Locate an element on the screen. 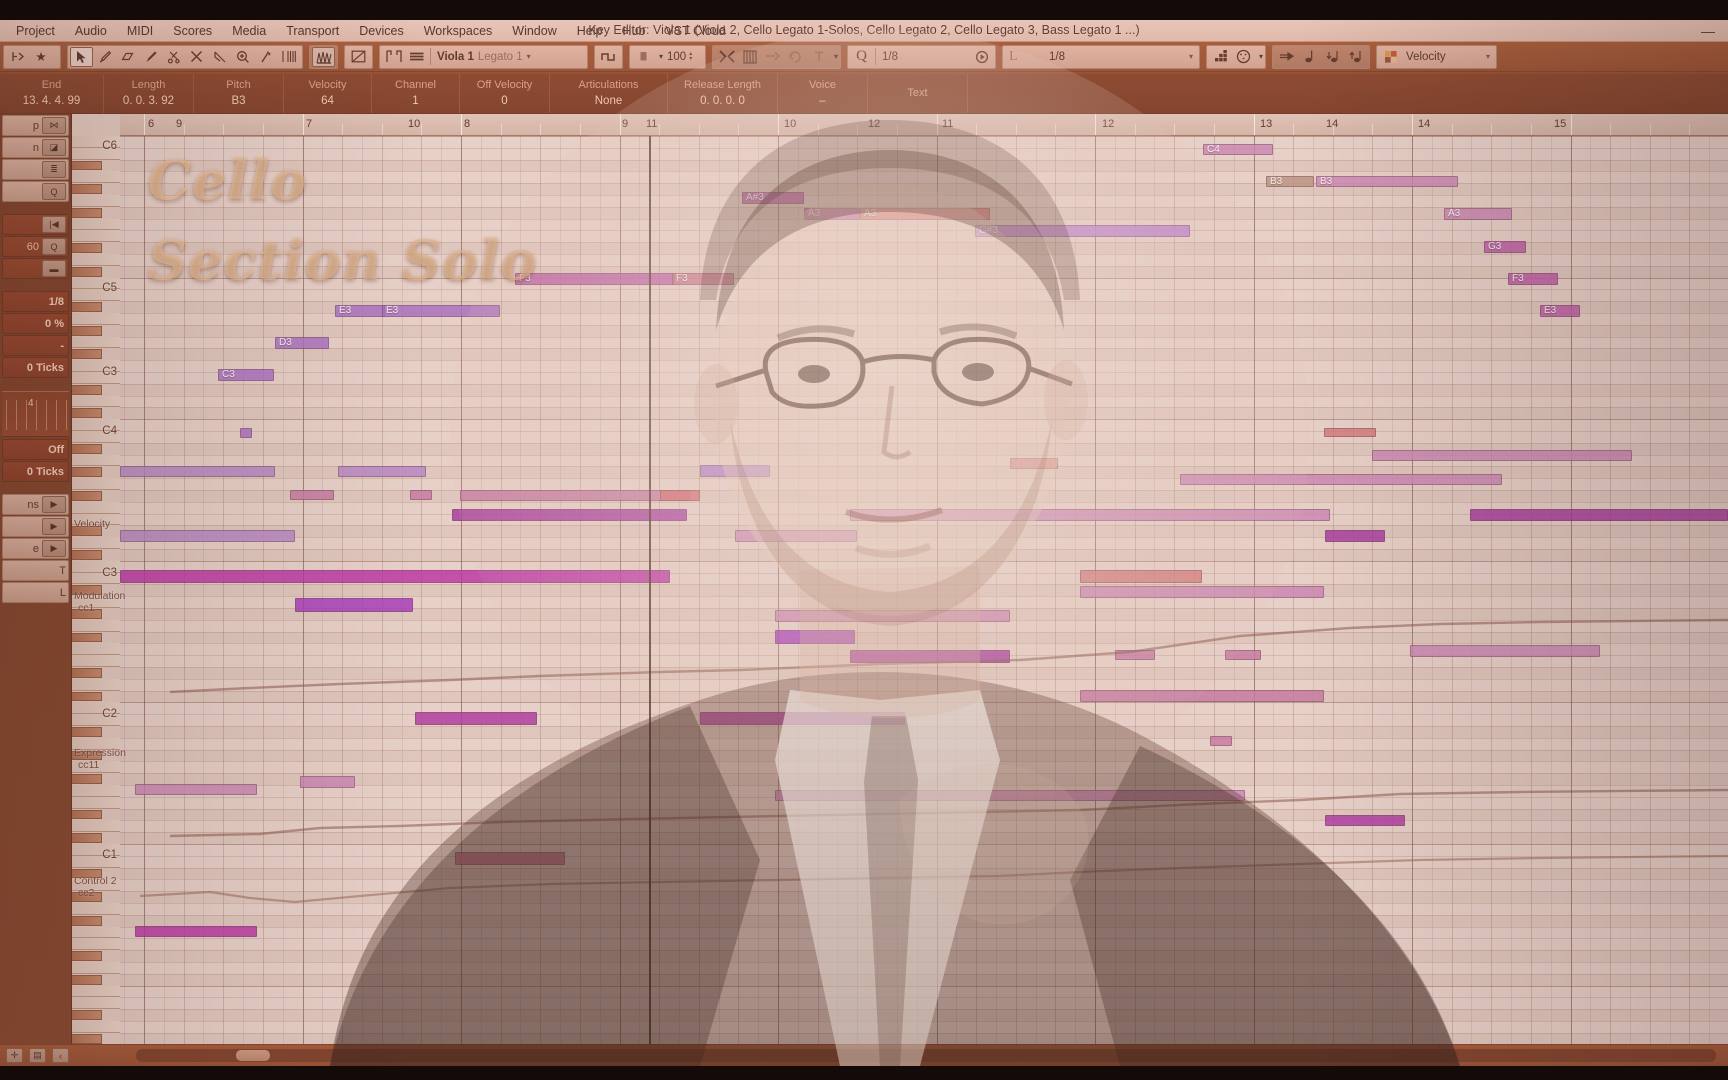 This screenshot has height=1080, width=1728. controller-lane-selector: Velocity ▾ is located at coordinates (1448, 57).